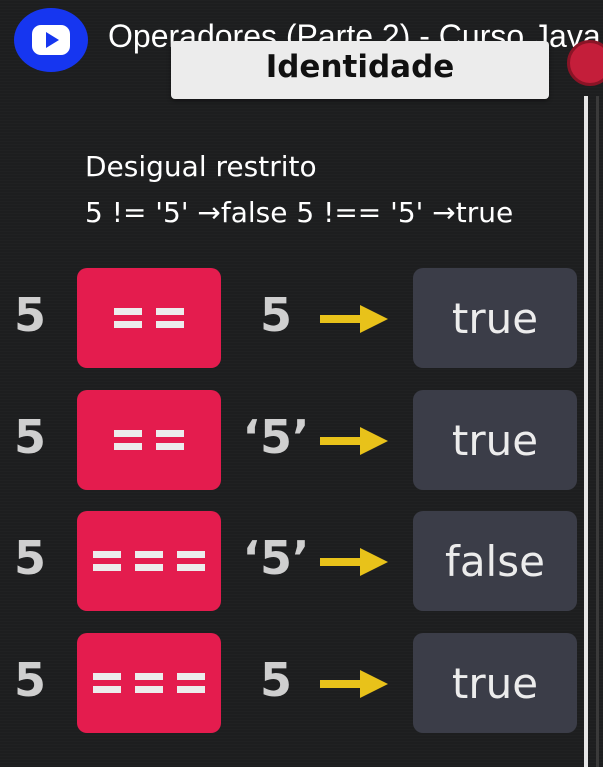 The width and height of the screenshot is (603, 767). What do you see at coordinates (586, 431) in the screenshot?
I see `divider` at bounding box center [586, 431].